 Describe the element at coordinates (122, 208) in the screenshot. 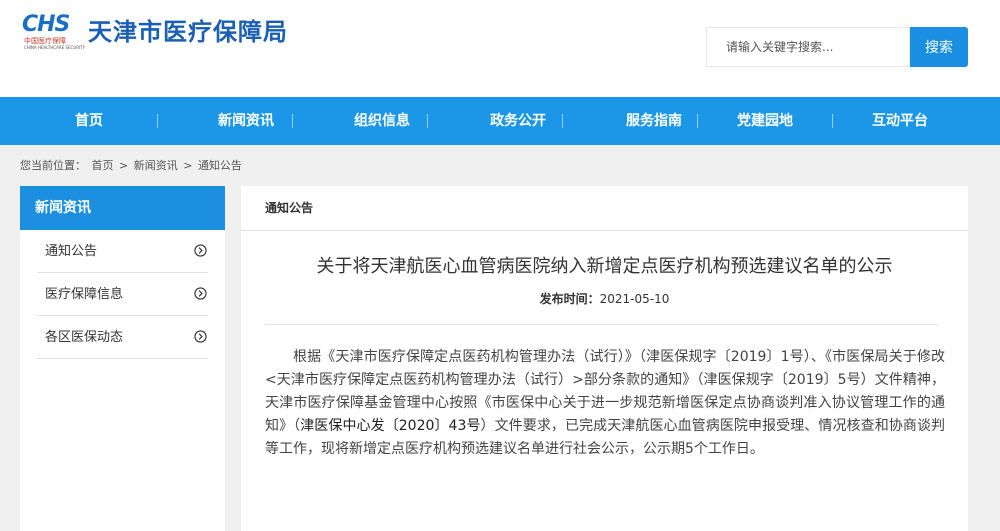

I see `sidebar-title: 新闻资讯` at that location.